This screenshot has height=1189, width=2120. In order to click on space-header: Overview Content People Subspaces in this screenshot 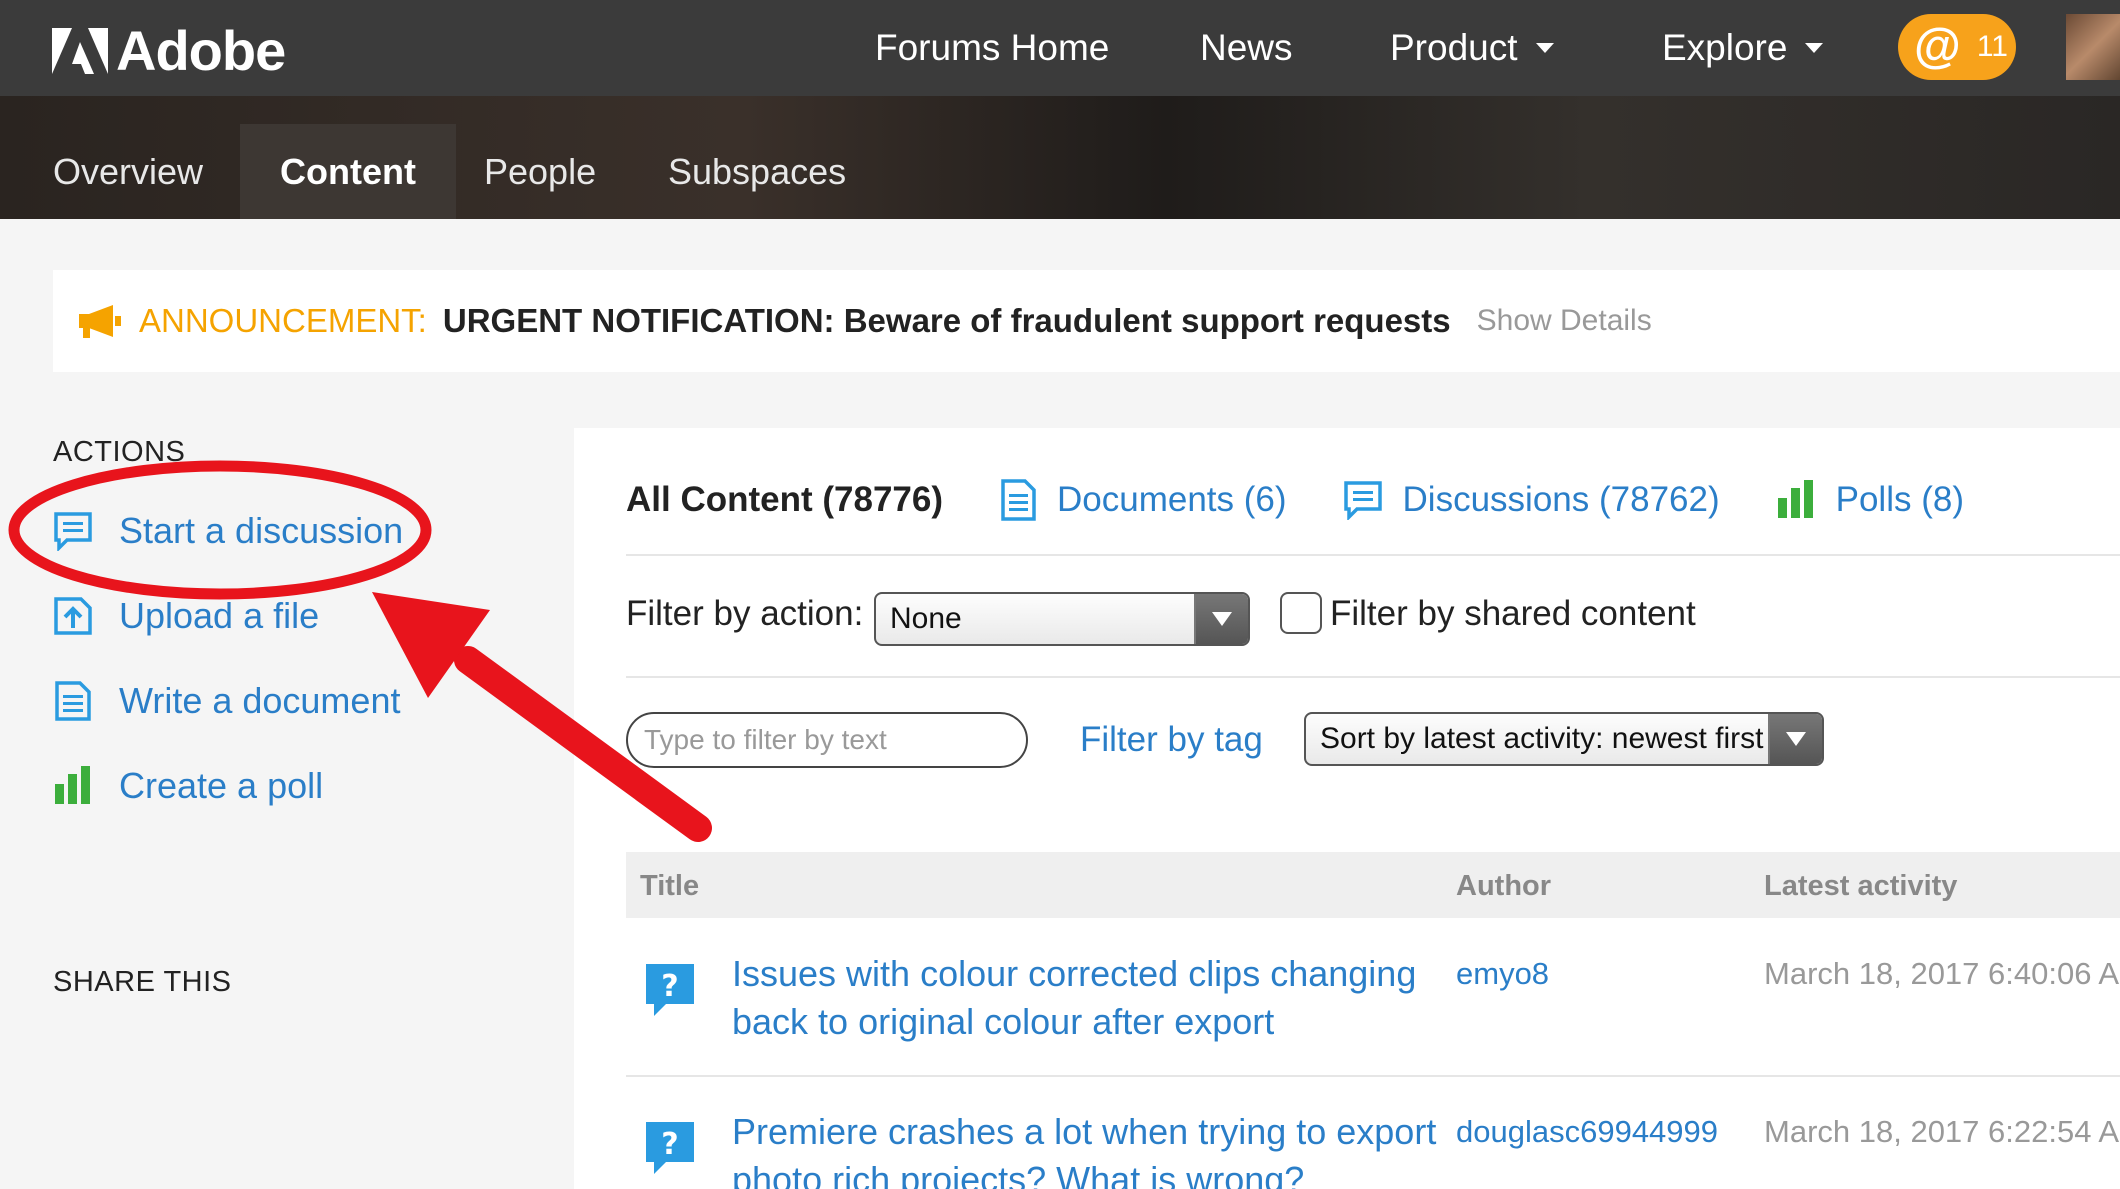, I will do `click(1060, 157)`.